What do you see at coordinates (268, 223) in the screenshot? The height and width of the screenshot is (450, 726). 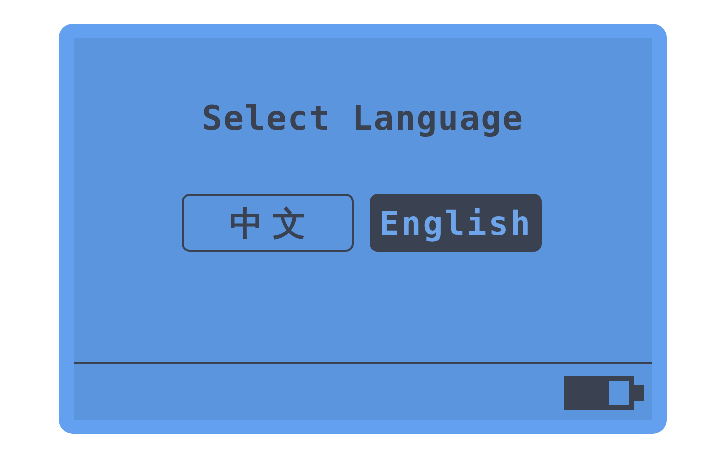 I see `language-option: 中文` at bounding box center [268, 223].